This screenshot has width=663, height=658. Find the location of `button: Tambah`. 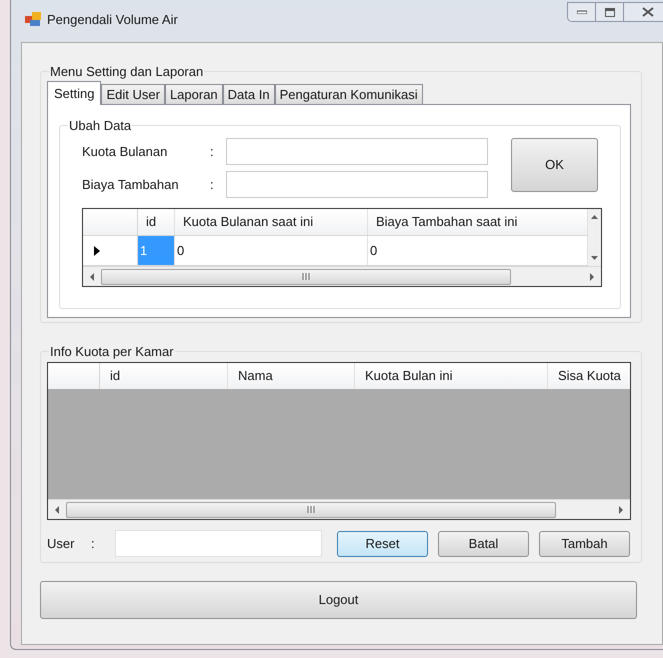

button: Tambah is located at coordinates (584, 543).